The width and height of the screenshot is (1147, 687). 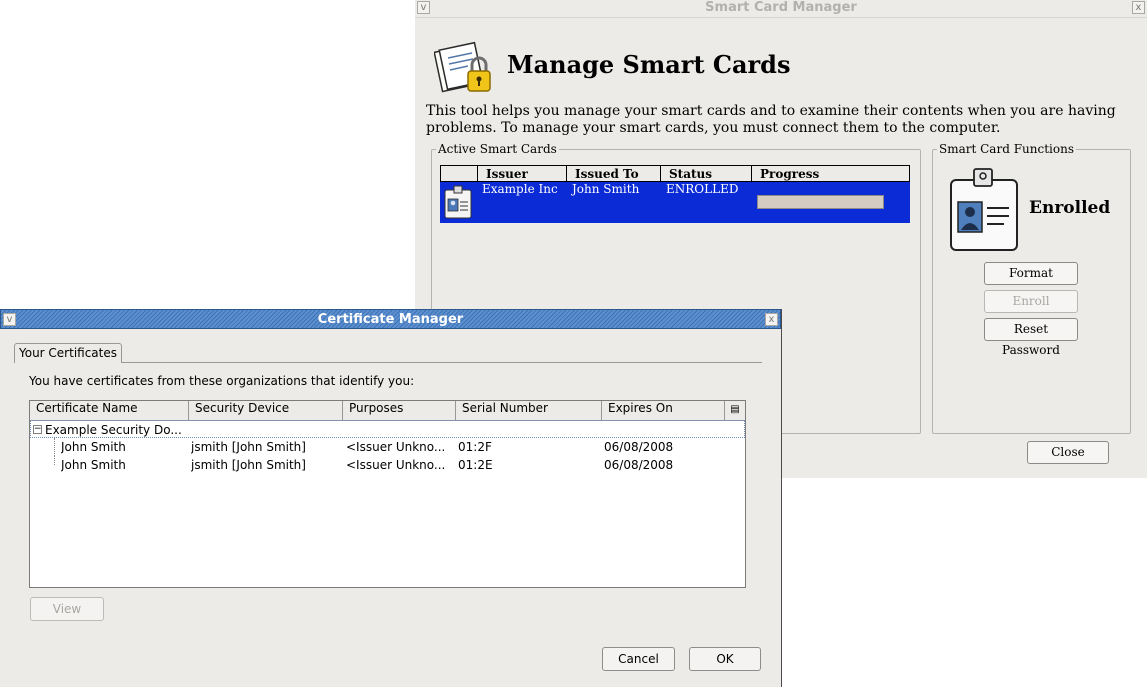 I want to click on card-issued-to: John Smith, so click(x=606, y=189).